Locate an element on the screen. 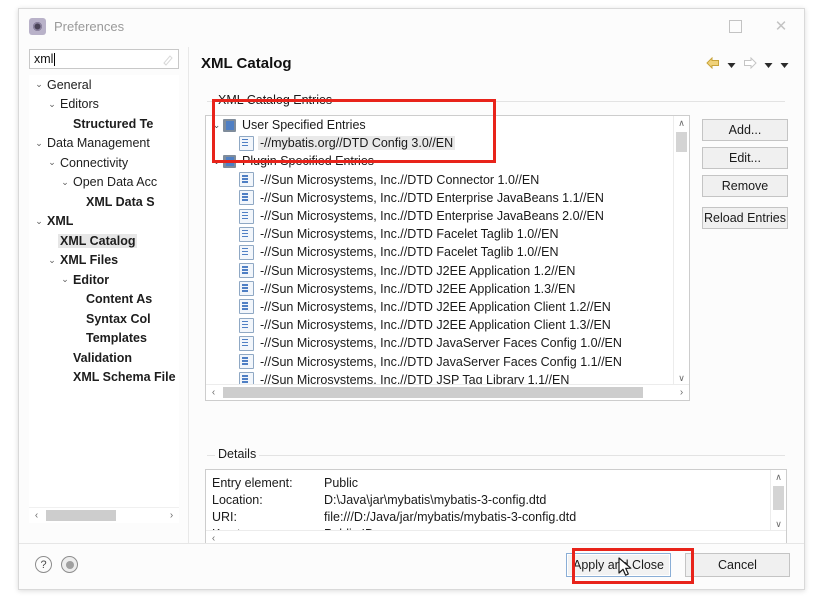 This screenshot has height=605, width=824. entries-hscroll-track is located at coordinates (447, 392).